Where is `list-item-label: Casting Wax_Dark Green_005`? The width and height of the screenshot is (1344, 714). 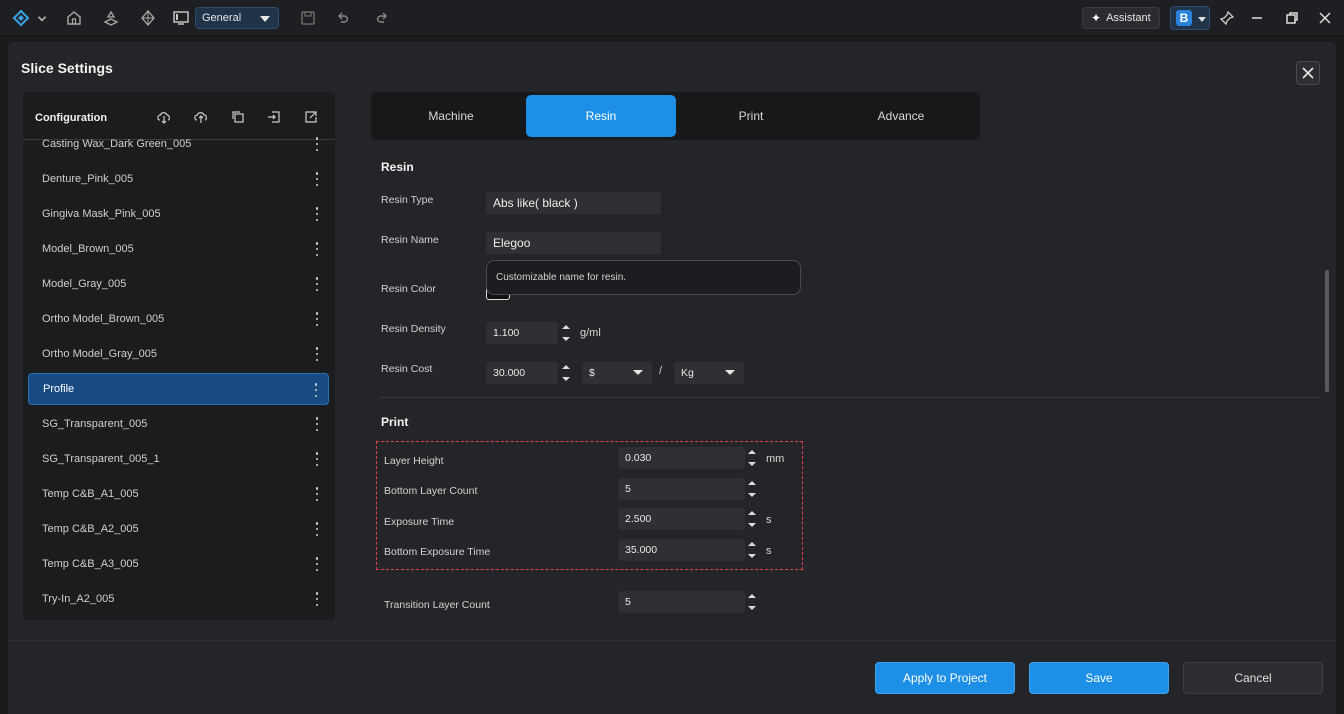 list-item-label: Casting Wax_Dark Green_005 is located at coordinates (117, 144).